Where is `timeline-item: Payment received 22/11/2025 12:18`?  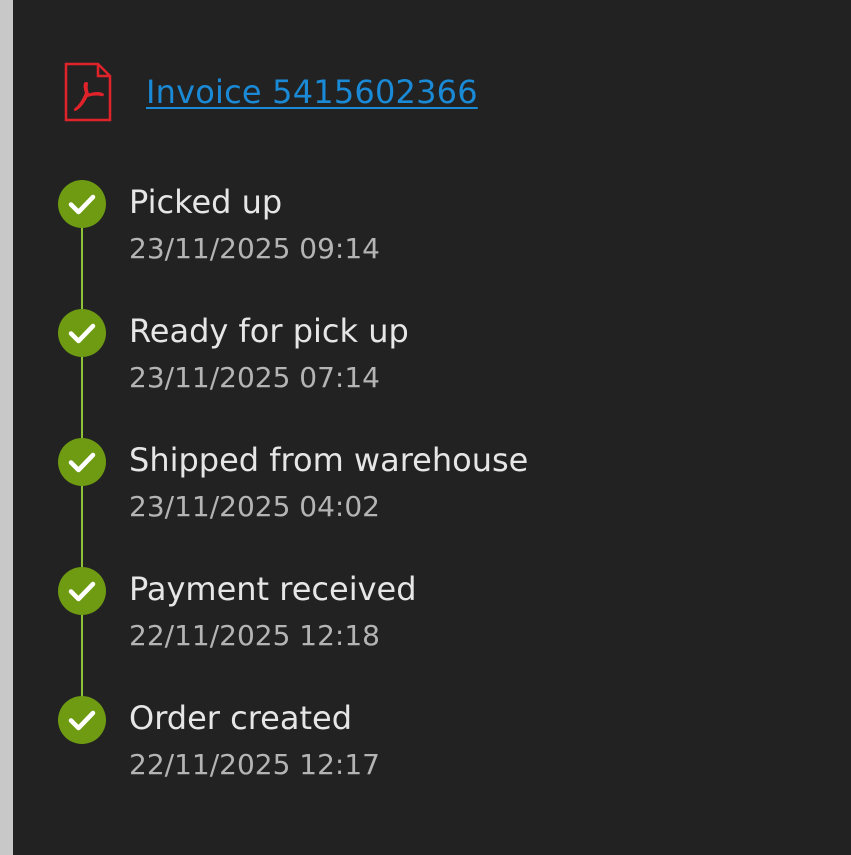
timeline-item: Payment received 22/11/2025 12:18 is located at coordinates (438, 631).